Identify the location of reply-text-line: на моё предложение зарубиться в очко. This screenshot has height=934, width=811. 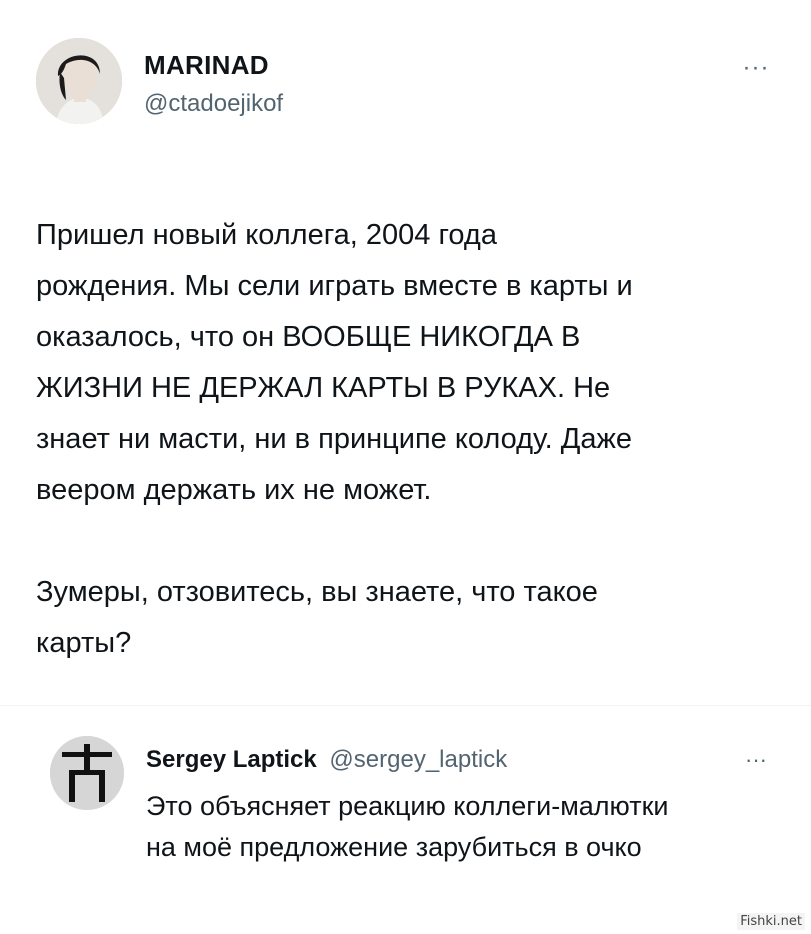
(394, 847).